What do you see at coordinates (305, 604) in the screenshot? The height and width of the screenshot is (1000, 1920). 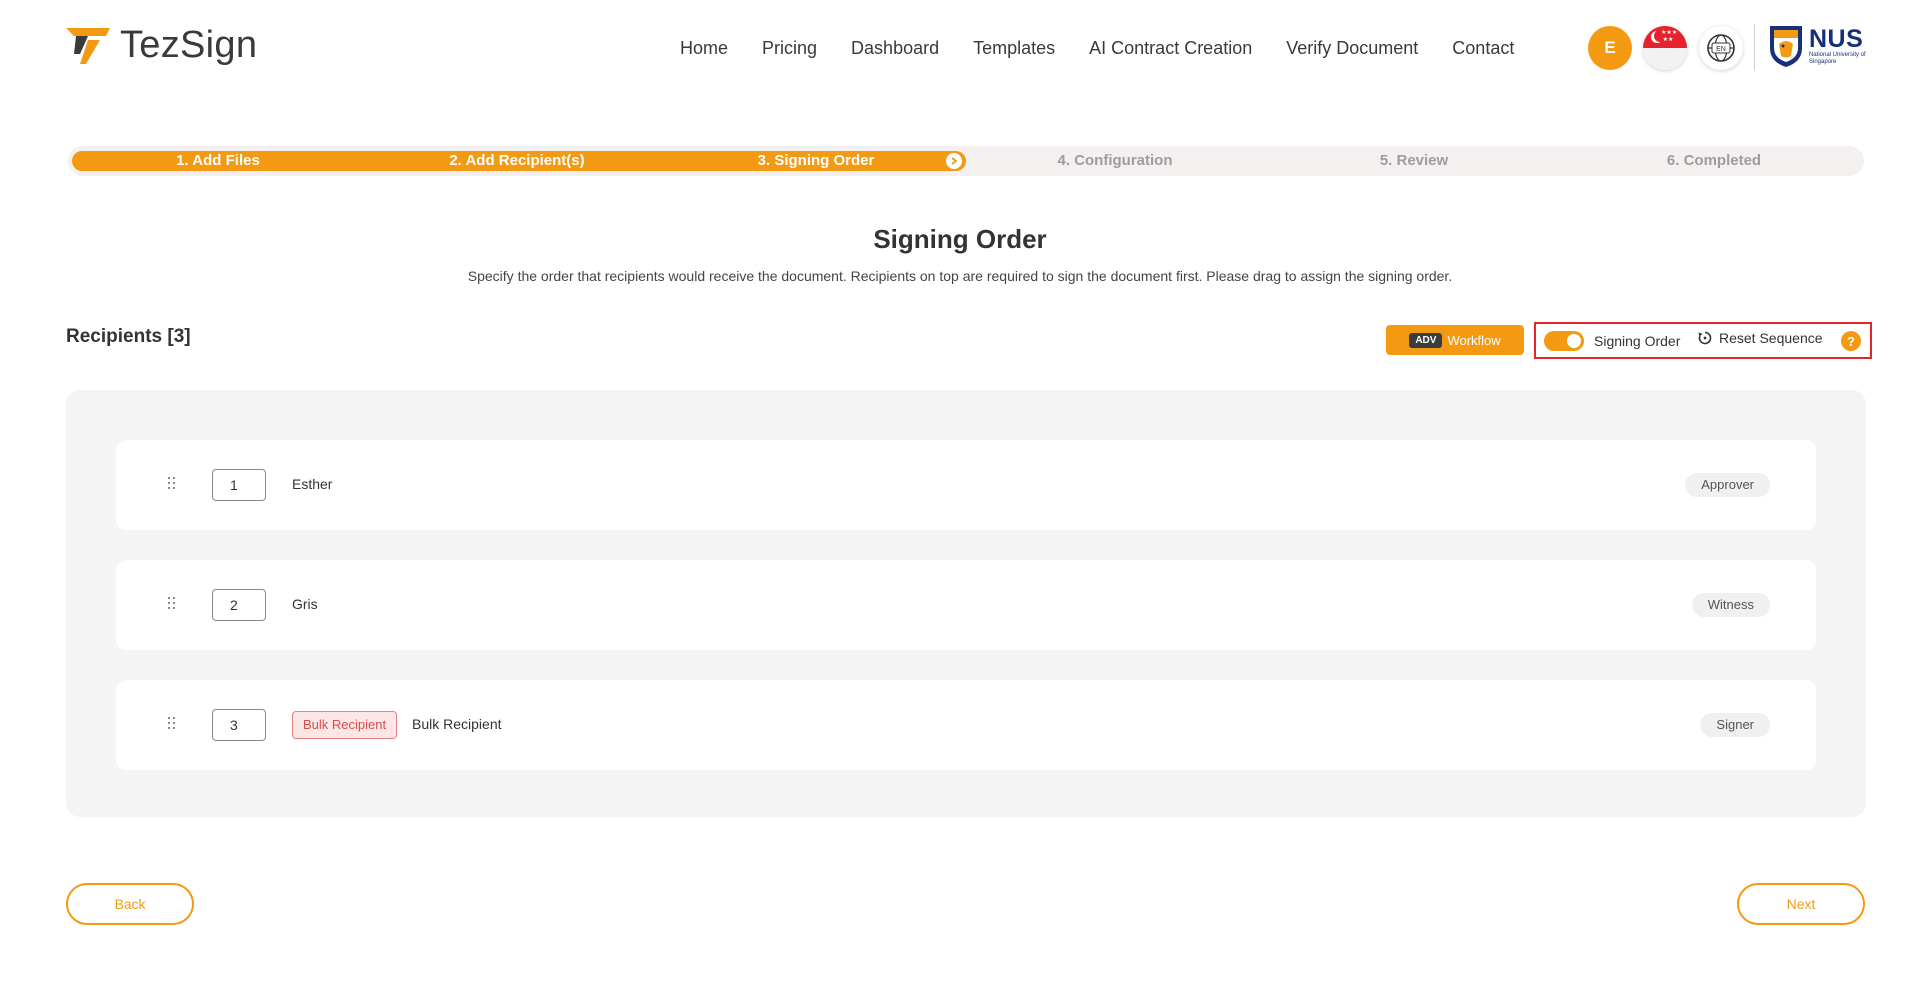 I see `recipient-name: Gris` at bounding box center [305, 604].